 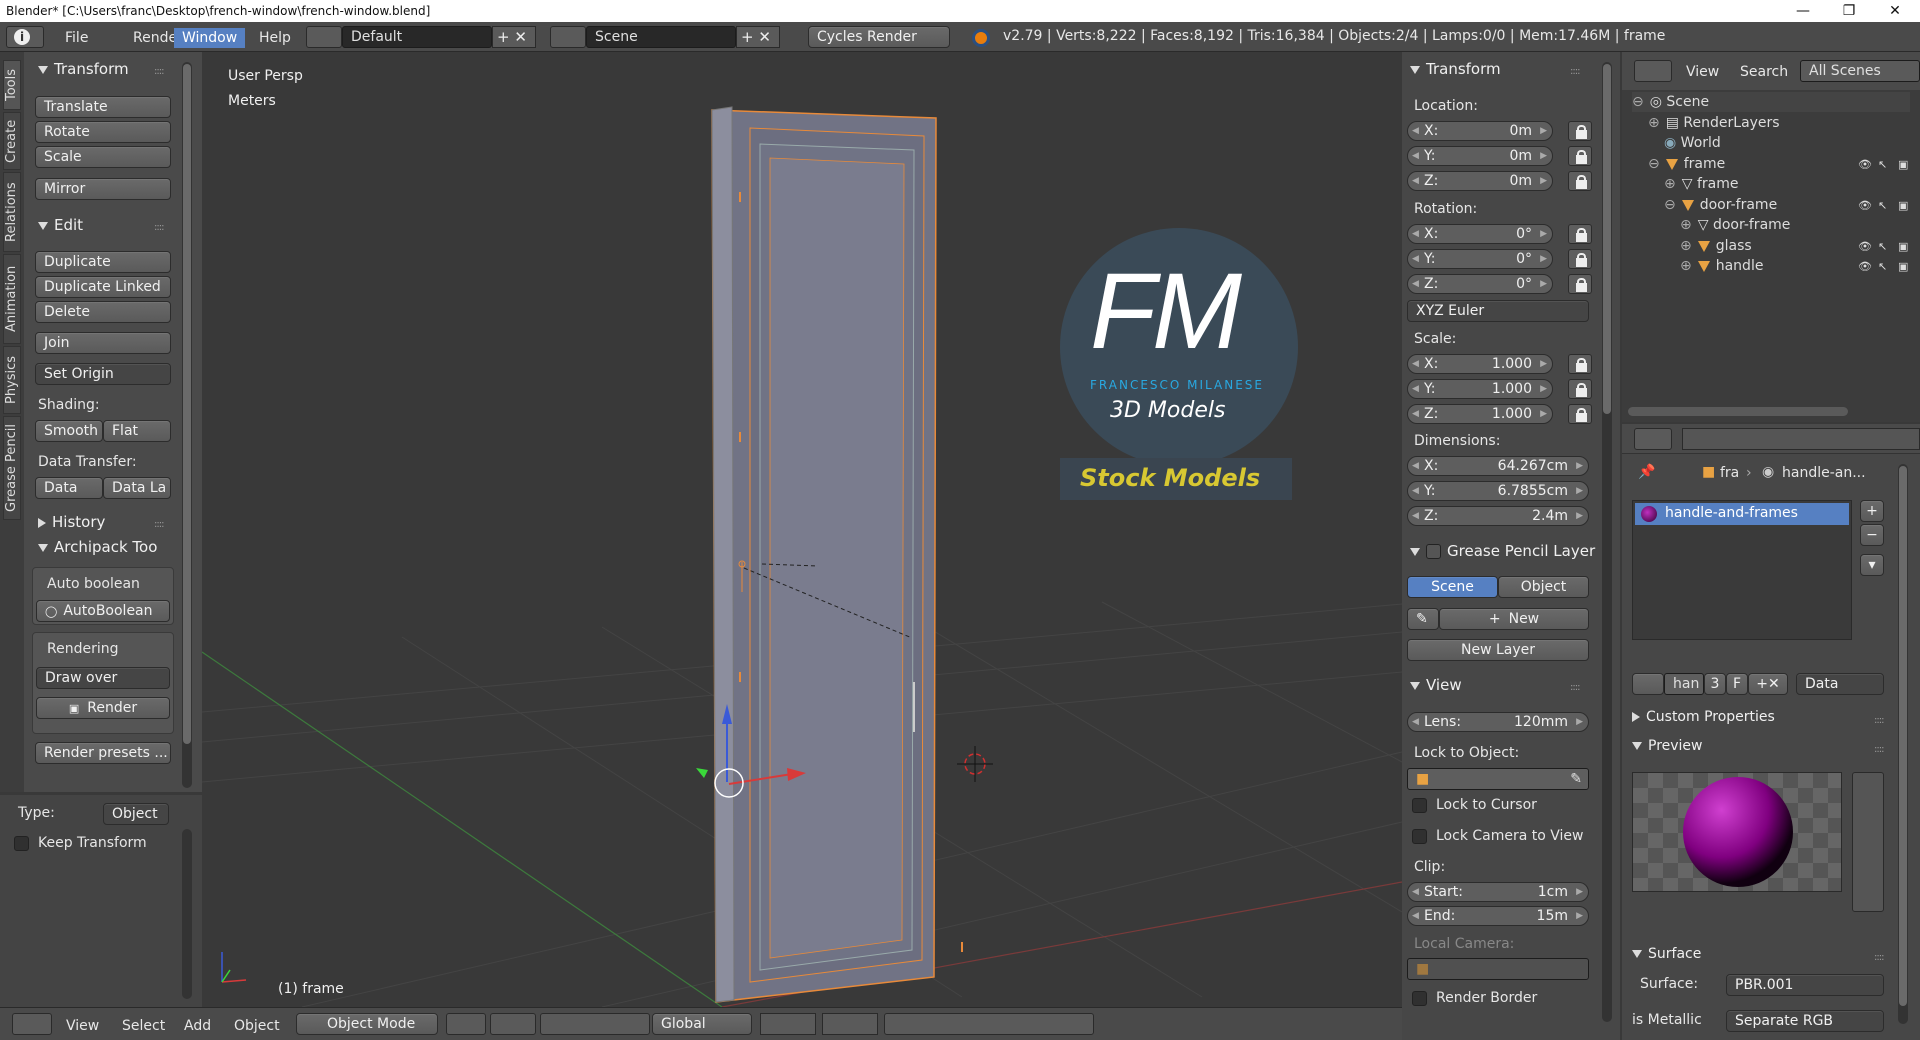 I want to click on data-button: Data, so click(x=69, y=488).